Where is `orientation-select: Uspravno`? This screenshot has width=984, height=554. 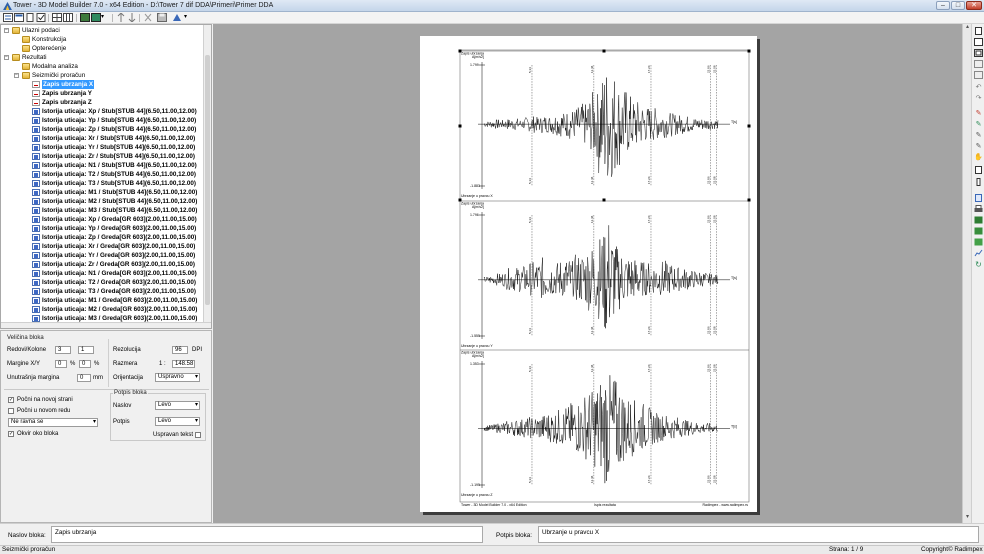 orientation-select: Uspravno is located at coordinates (177, 377).